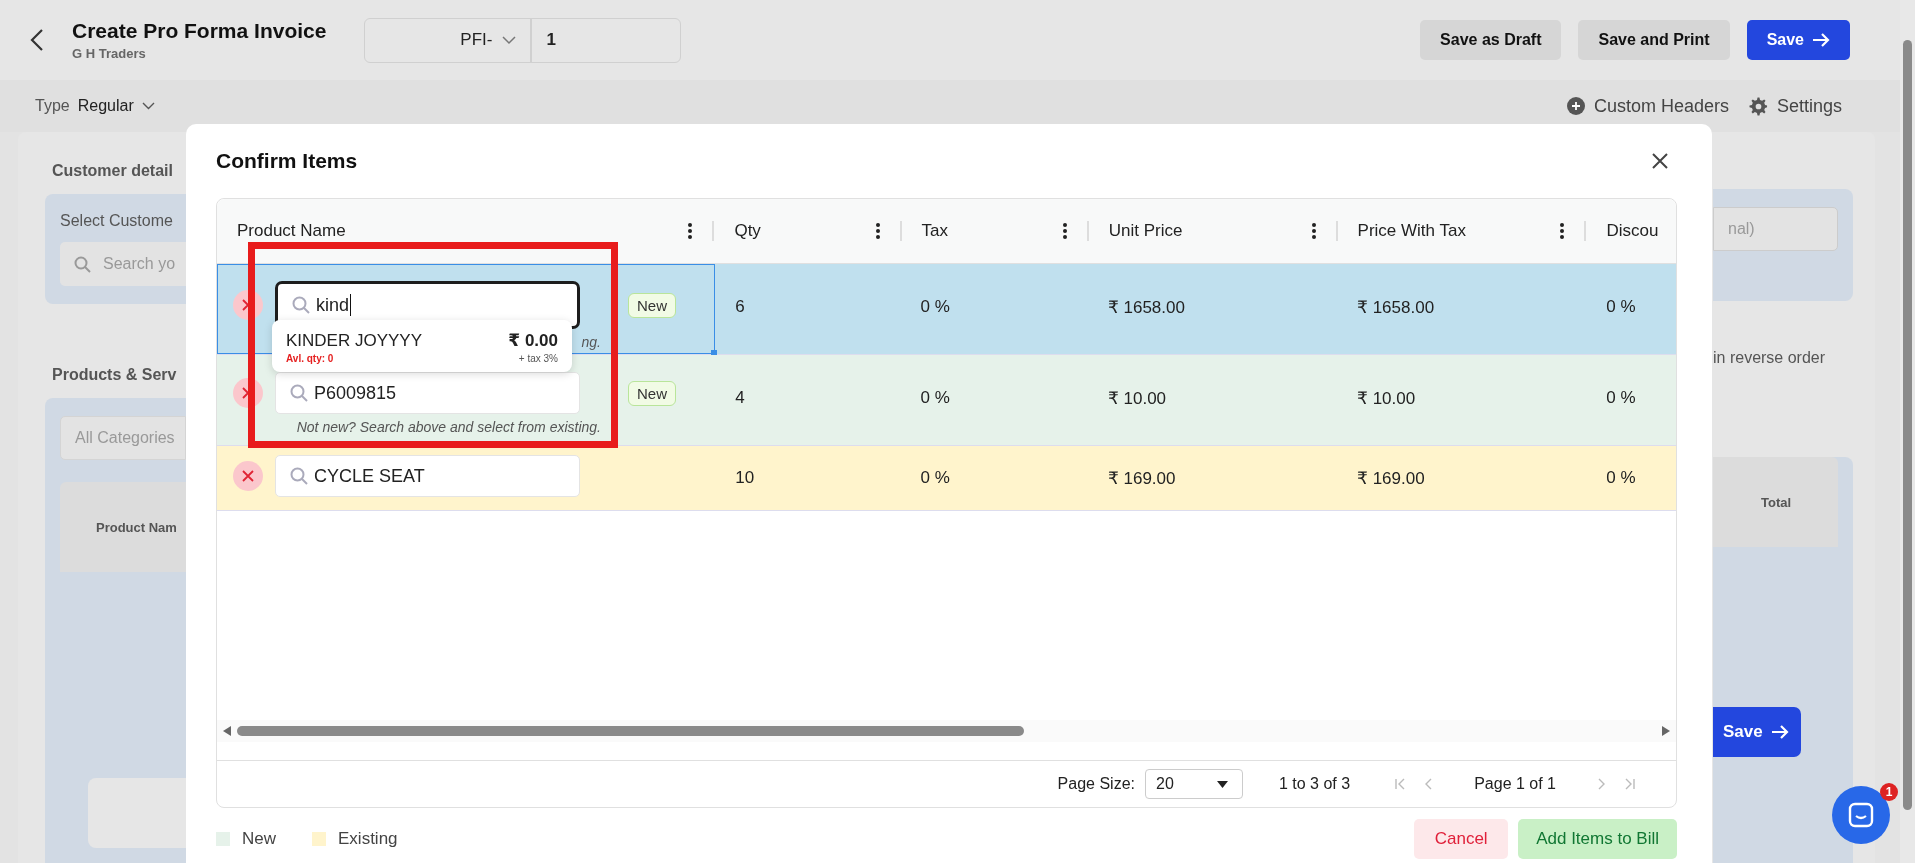 This screenshot has width=1915, height=863. What do you see at coordinates (117, 221) in the screenshot?
I see `field-label: Select Custome` at bounding box center [117, 221].